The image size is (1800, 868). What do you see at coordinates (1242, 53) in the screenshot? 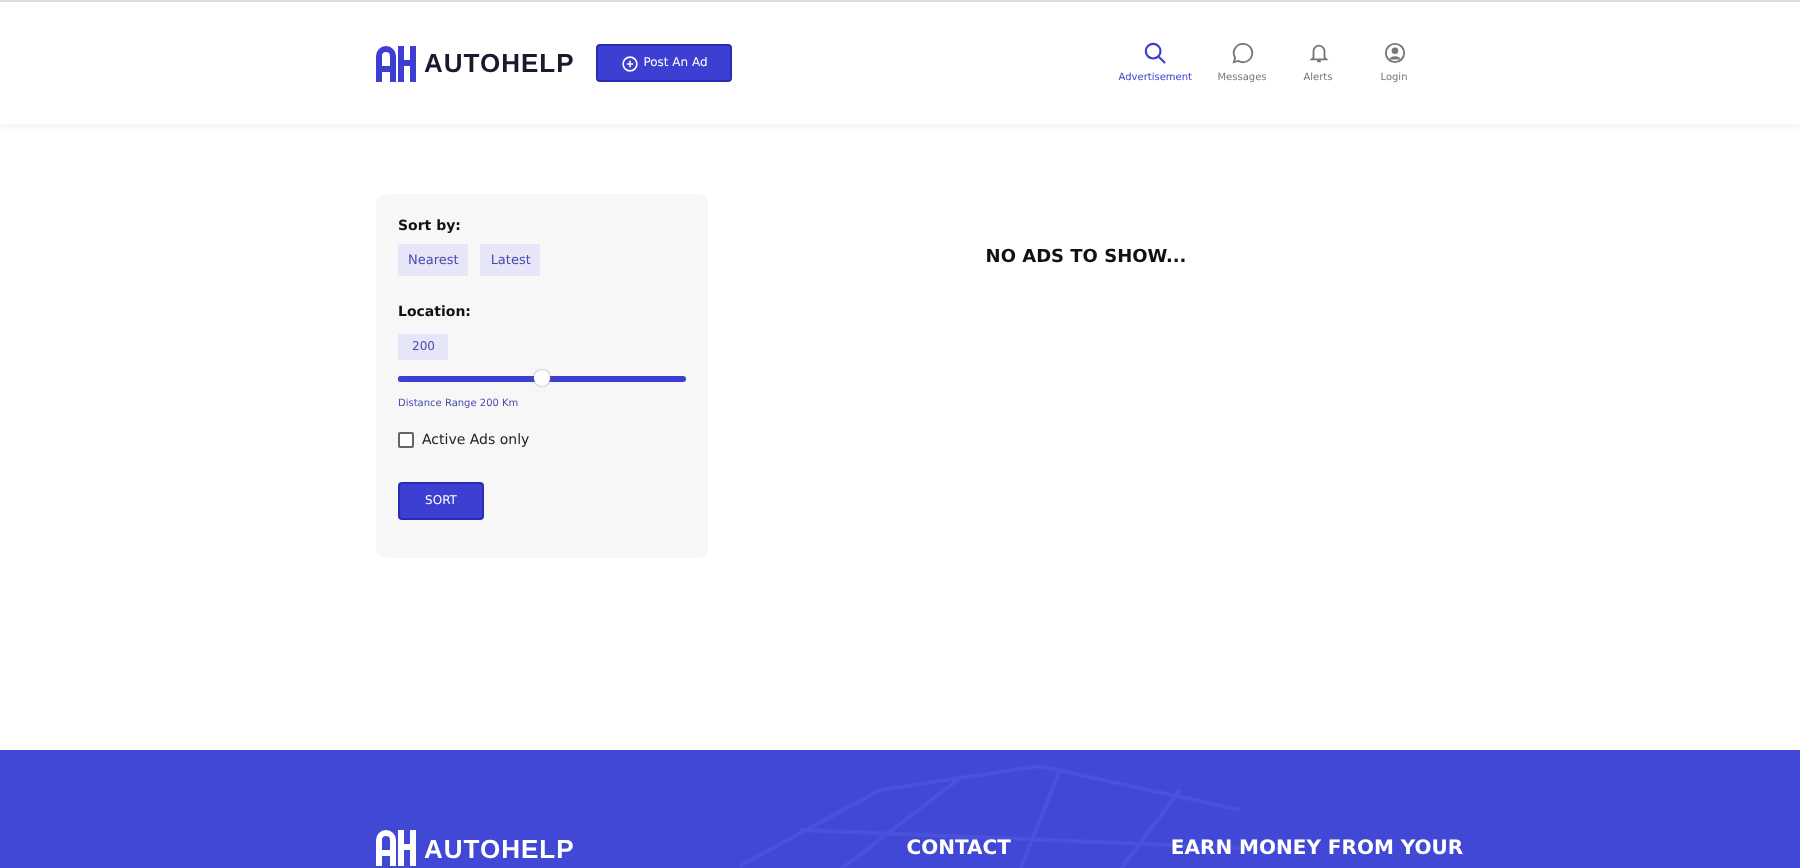
I see `chat-bubble-icon` at bounding box center [1242, 53].